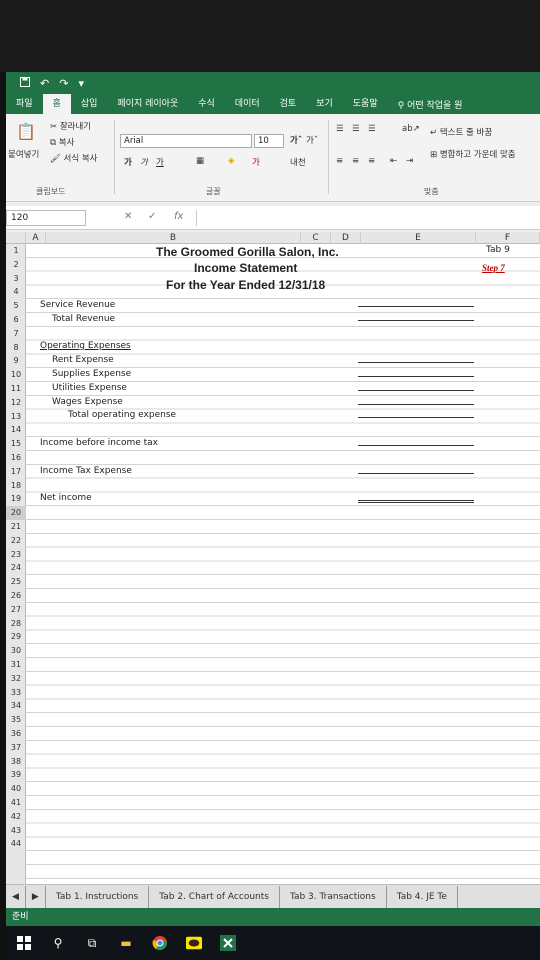  I want to click on row-header: 43, so click(16, 831).